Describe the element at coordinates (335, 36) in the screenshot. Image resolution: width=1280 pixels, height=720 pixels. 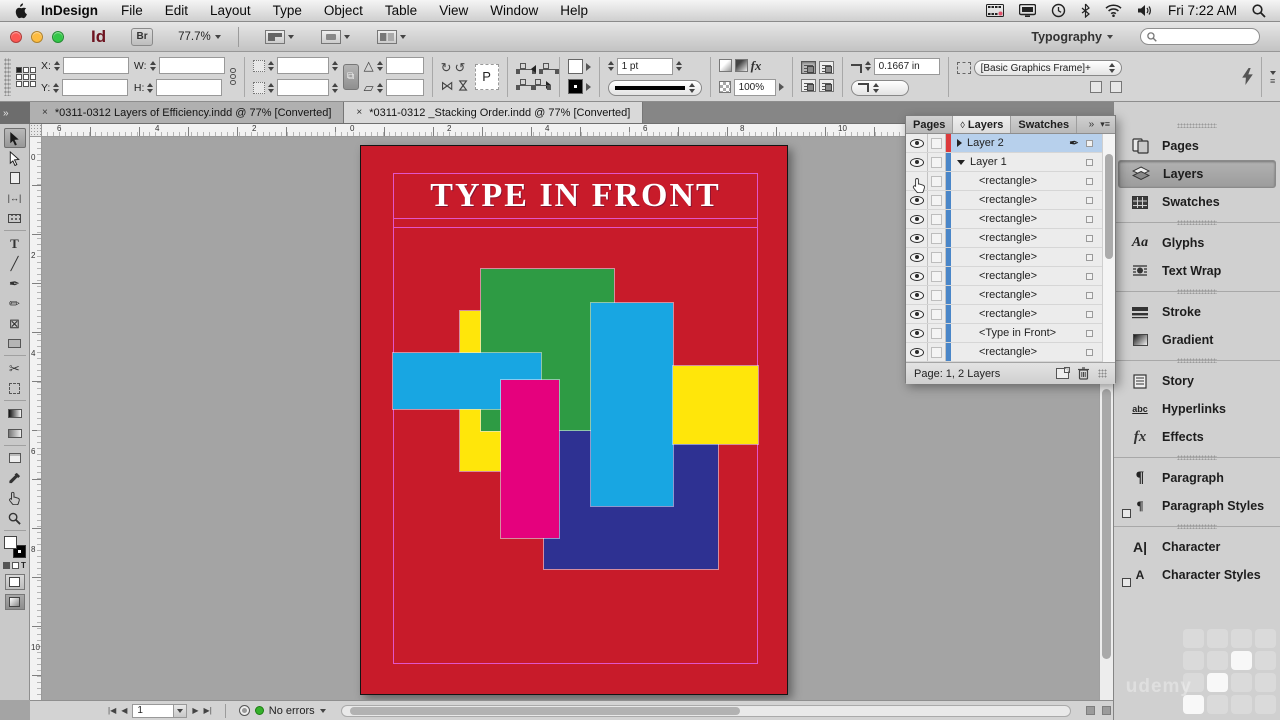
I see `screen-mode-dropdown` at that location.